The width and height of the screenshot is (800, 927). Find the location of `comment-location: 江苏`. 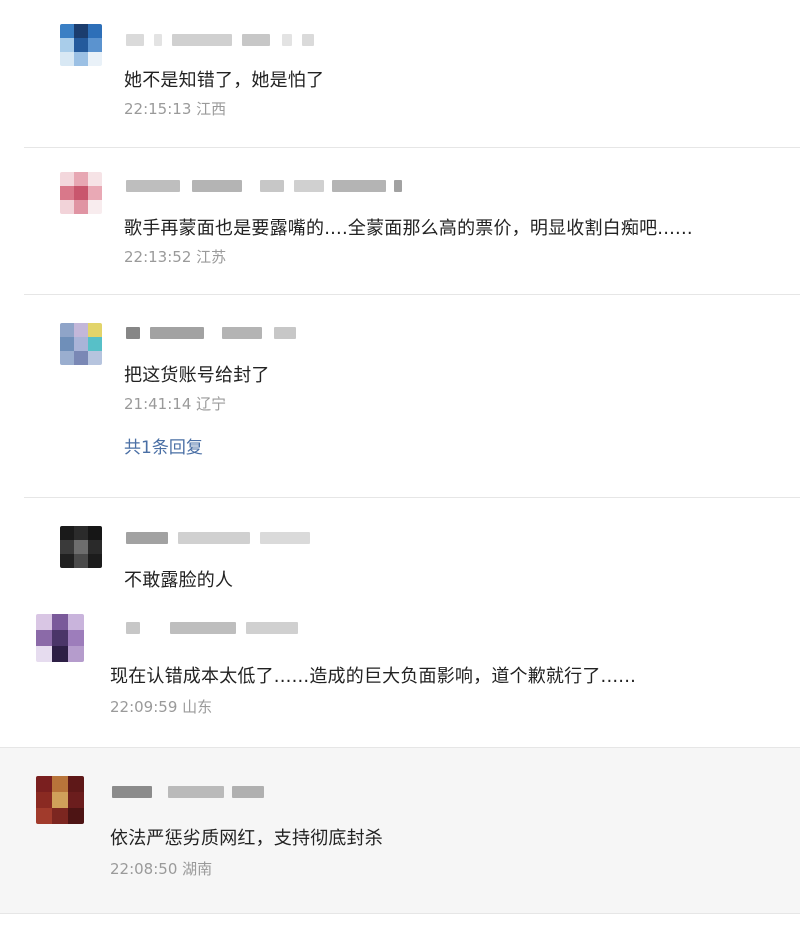

comment-location: 江苏 is located at coordinates (211, 257).